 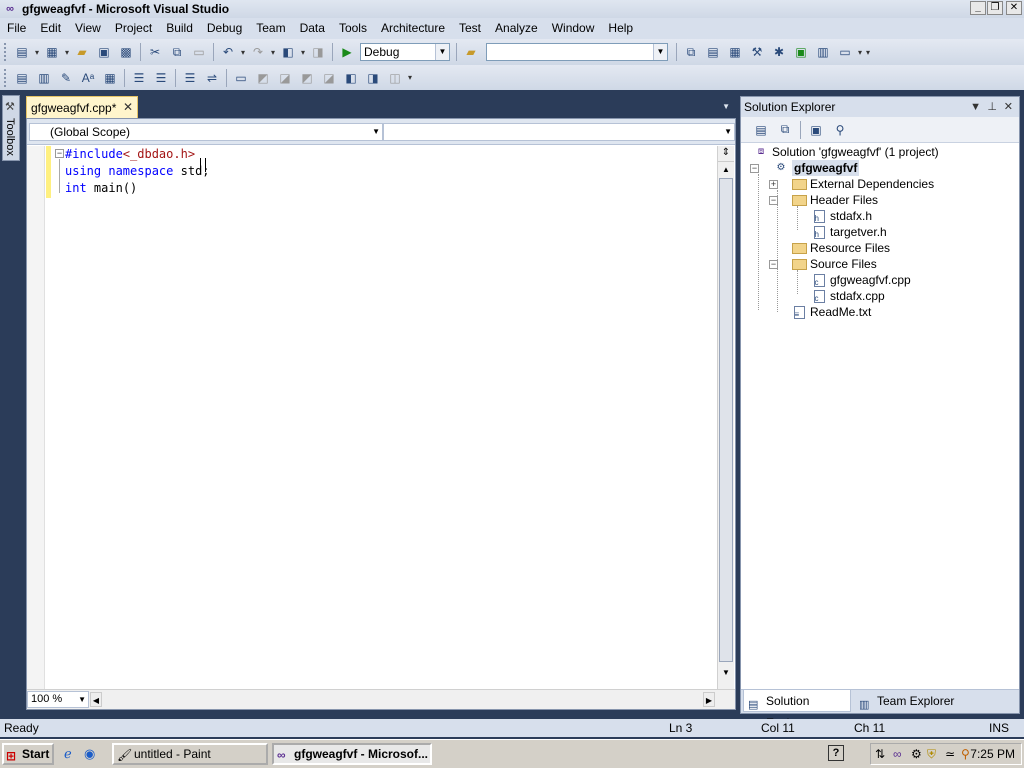 What do you see at coordinates (559, 132) in the screenshot?
I see `member-select: ▼` at bounding box center [559, 132].